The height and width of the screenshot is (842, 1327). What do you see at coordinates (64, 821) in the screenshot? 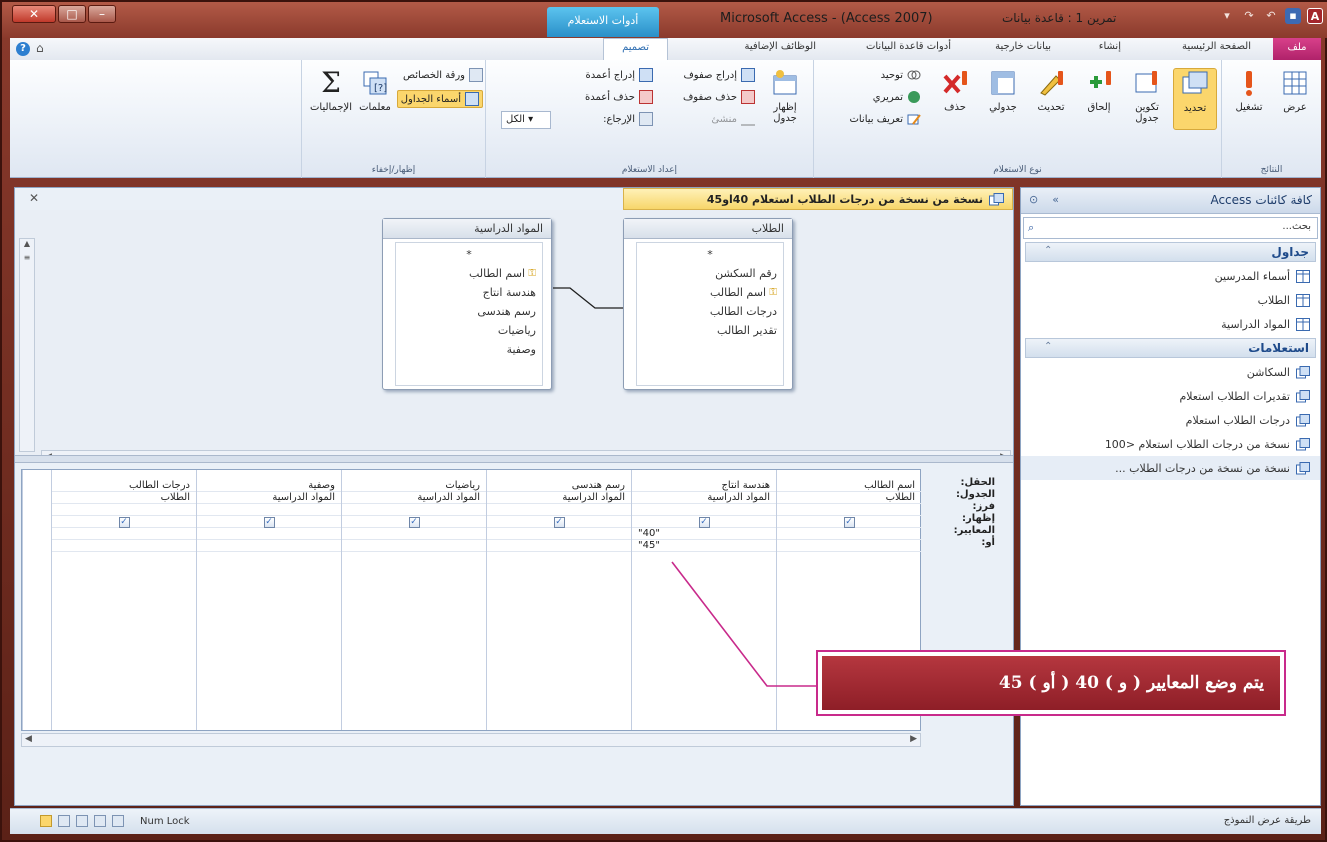
I see `sql-view-icon` at bounding box center [64, 821].